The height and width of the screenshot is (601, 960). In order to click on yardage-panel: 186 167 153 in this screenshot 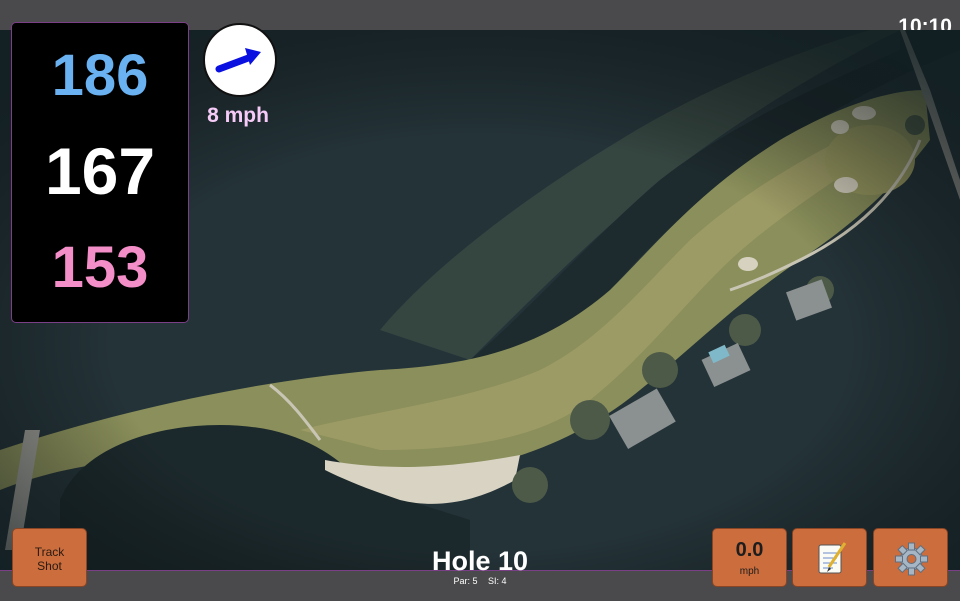, I will do `click(100, 172)`.